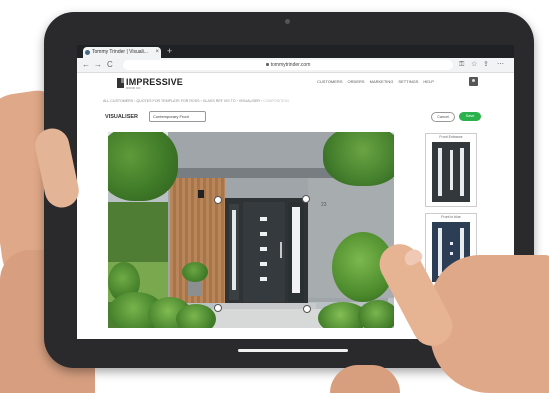  I want to click on entrance-canopy, so click(255, 173).